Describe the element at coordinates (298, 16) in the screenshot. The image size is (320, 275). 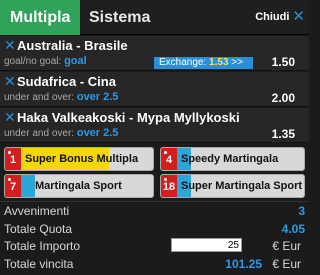
I see `close-icon: ✕` at that location.